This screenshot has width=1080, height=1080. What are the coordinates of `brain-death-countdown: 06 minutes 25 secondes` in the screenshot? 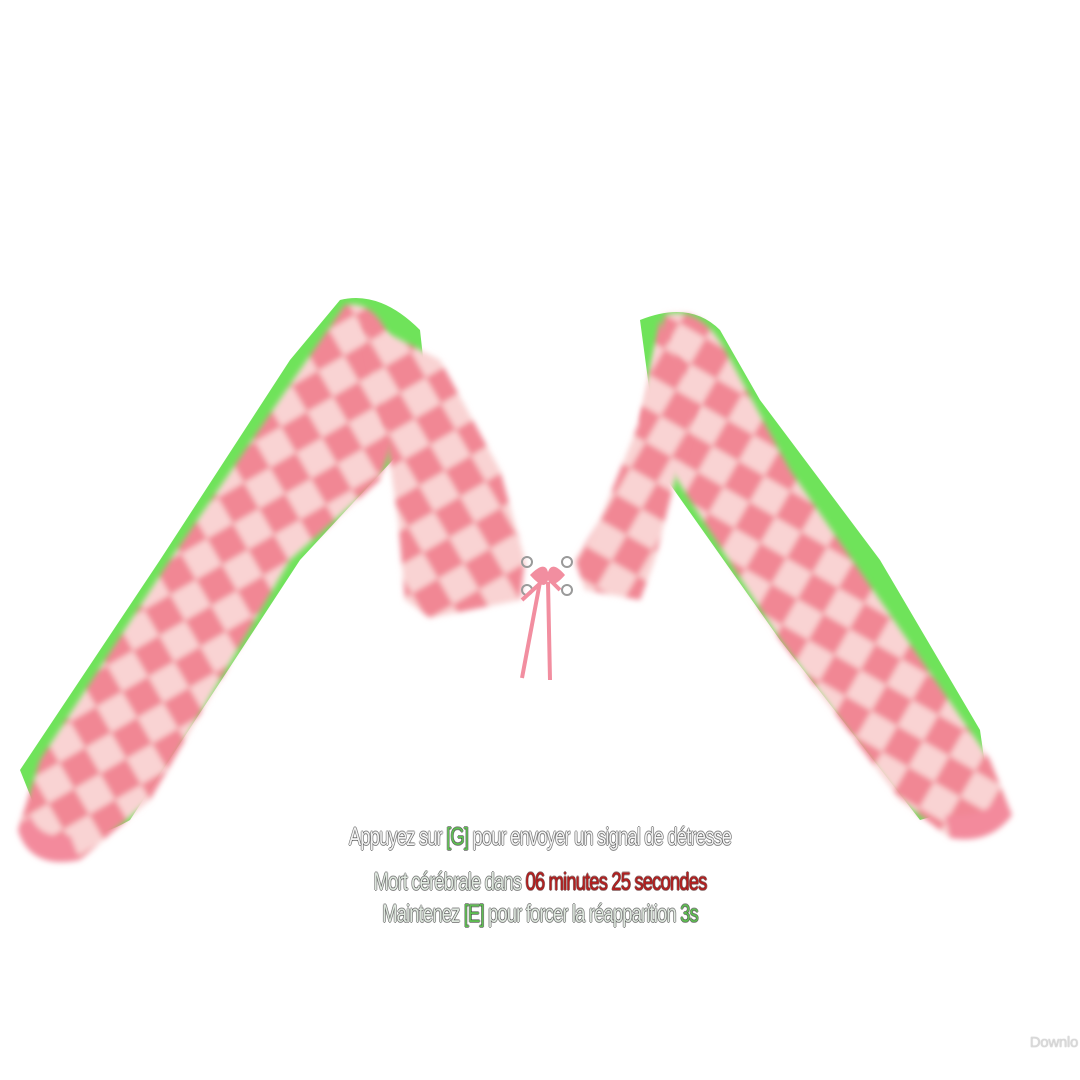 It's located at (616, 882).